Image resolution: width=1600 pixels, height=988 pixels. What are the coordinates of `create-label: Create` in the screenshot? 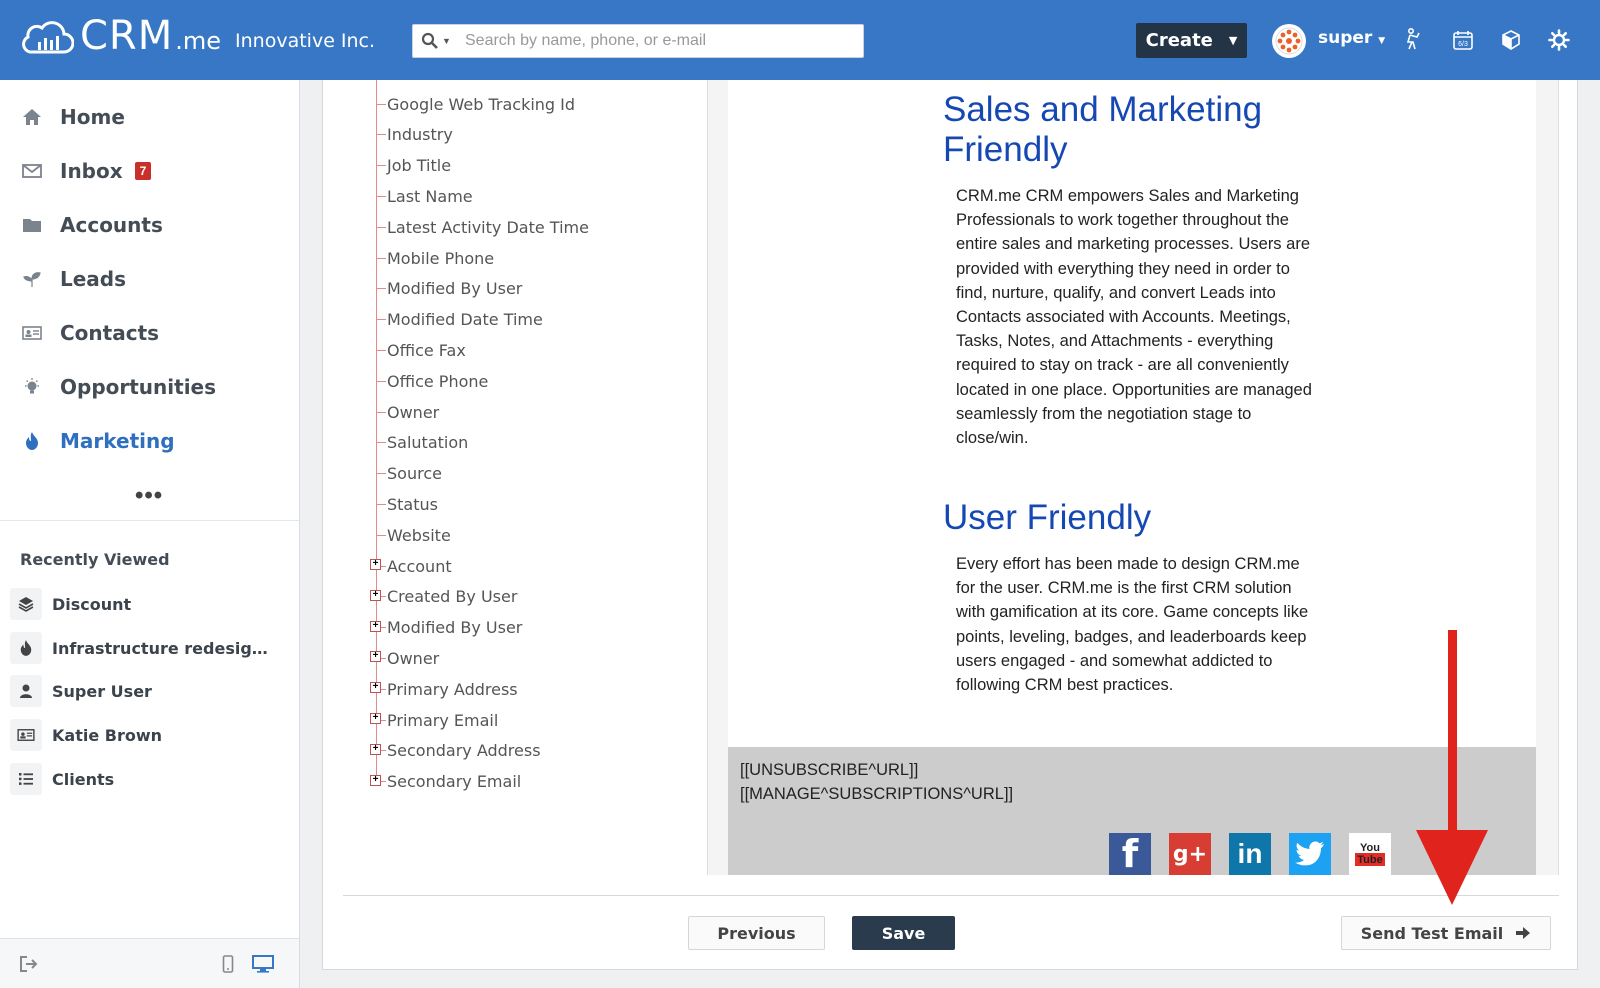 It's located at (1179, 40).